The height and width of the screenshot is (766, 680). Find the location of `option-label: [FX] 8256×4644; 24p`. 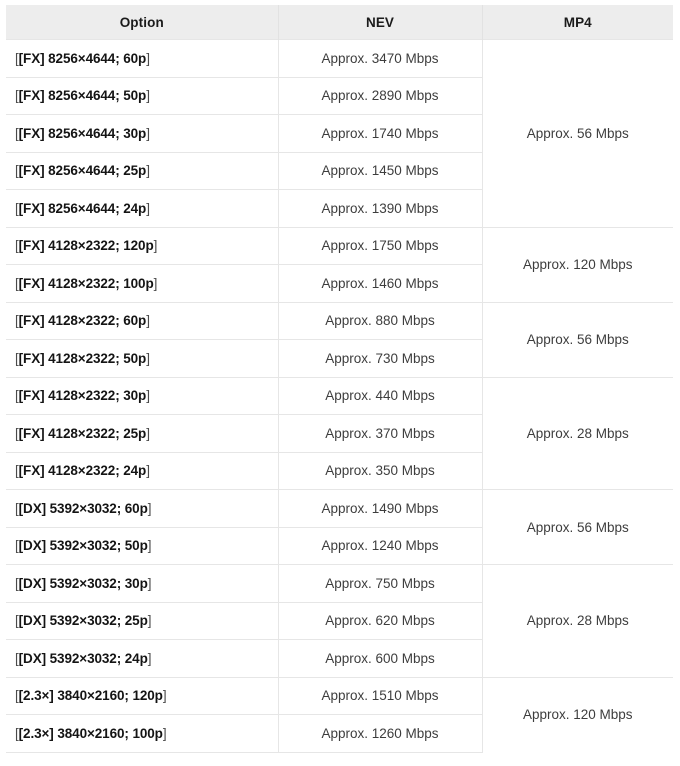

option-label: [FX] 8256×4644; 24p is located at coordinates (82, 208).